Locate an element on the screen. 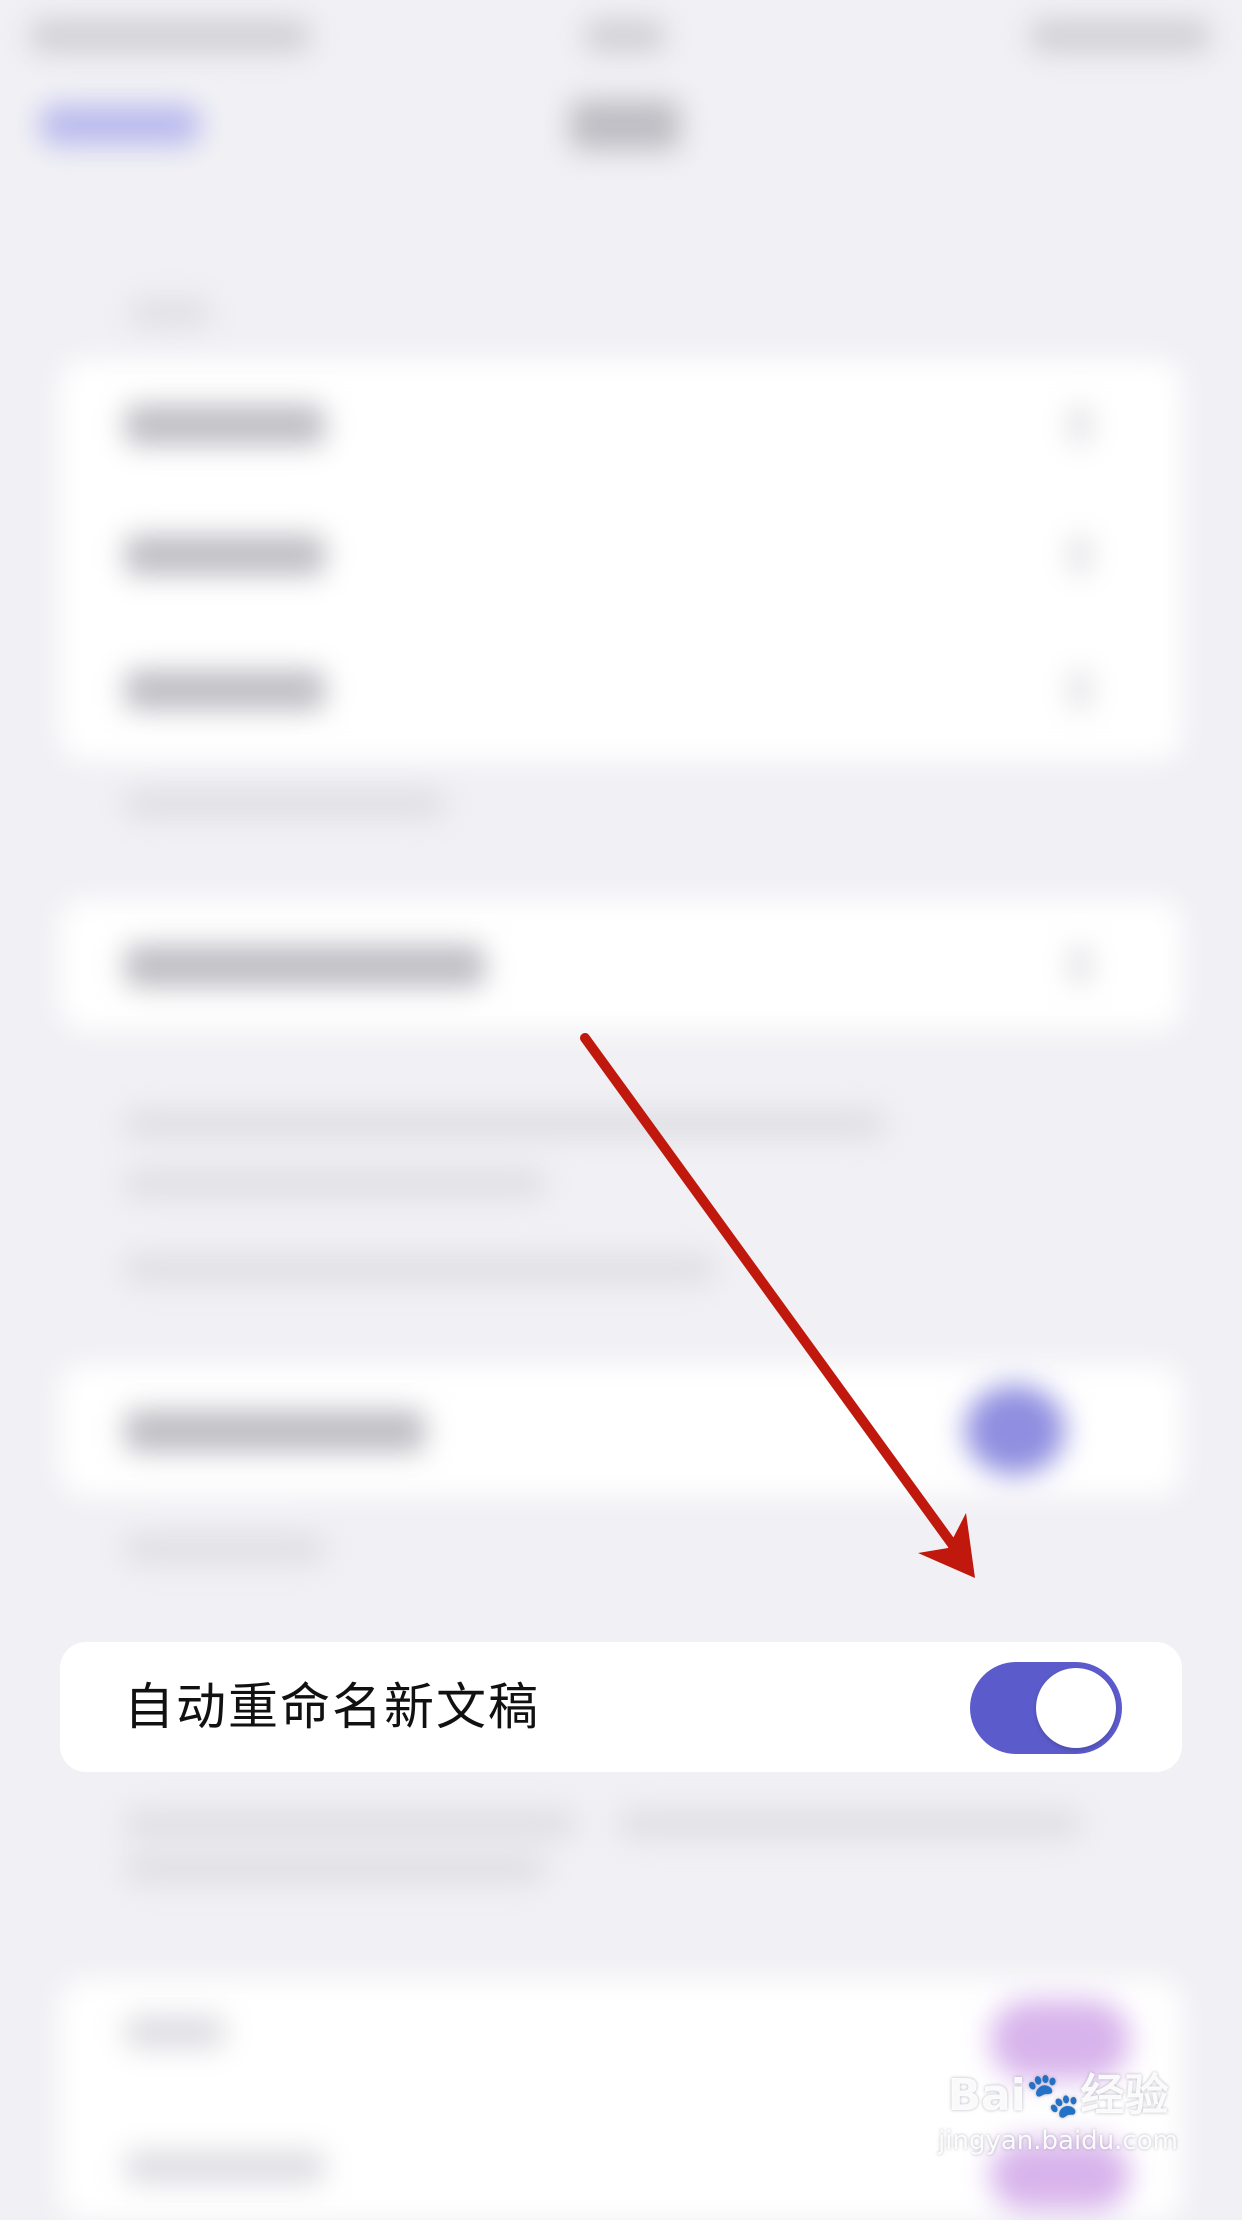 The height and width of the screenshot is (2220, 1242). auto-rename-toggle is located at coordinates (1046, 1708).